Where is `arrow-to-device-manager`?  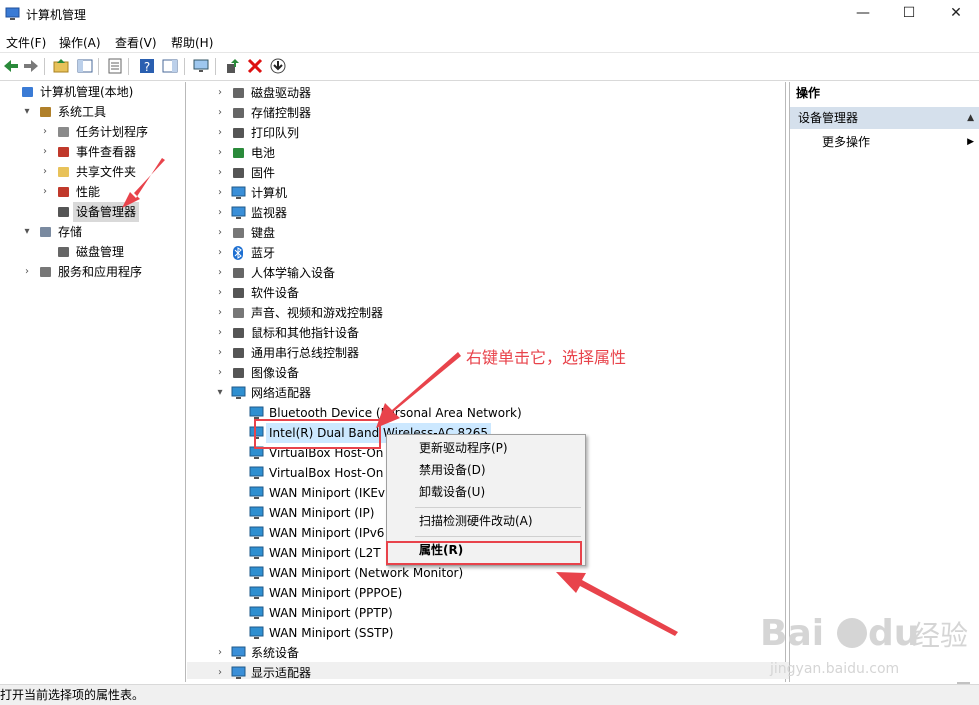
arrow-to-device-manager is located at coordinates (143, 183).